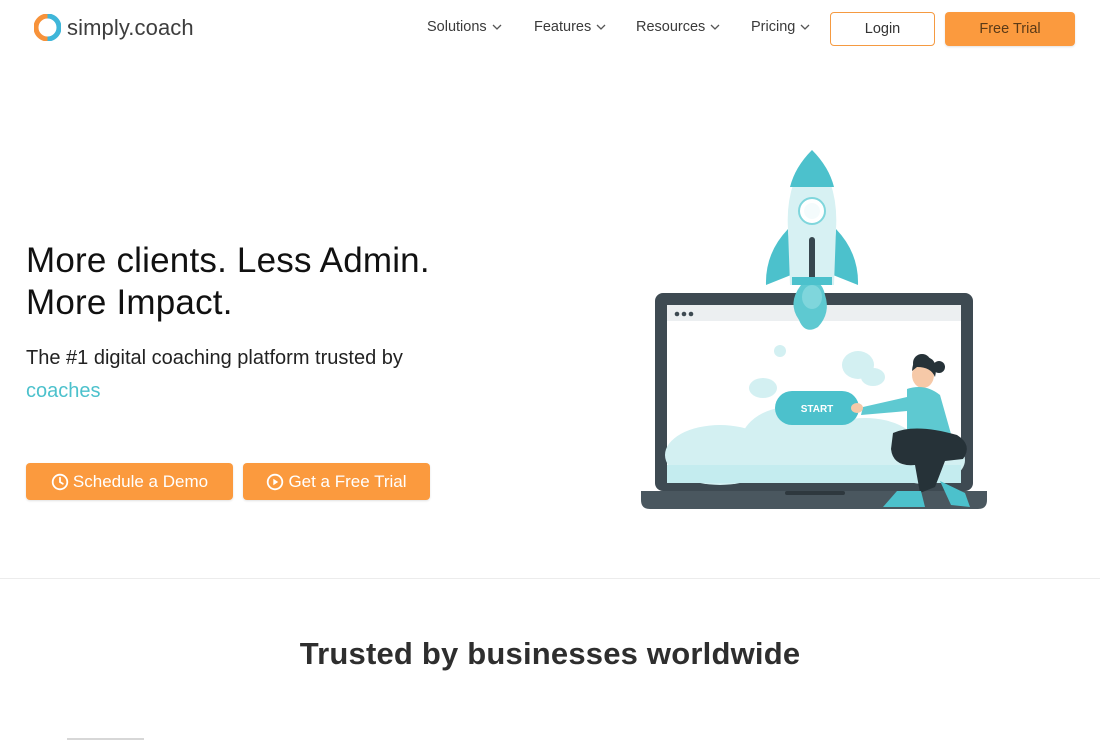 This screenshot has width=1100, height=740. Describe the element at coordinates (129, 302) in the screenshot. I see `hero-title-line2: More Impact.` at that location.